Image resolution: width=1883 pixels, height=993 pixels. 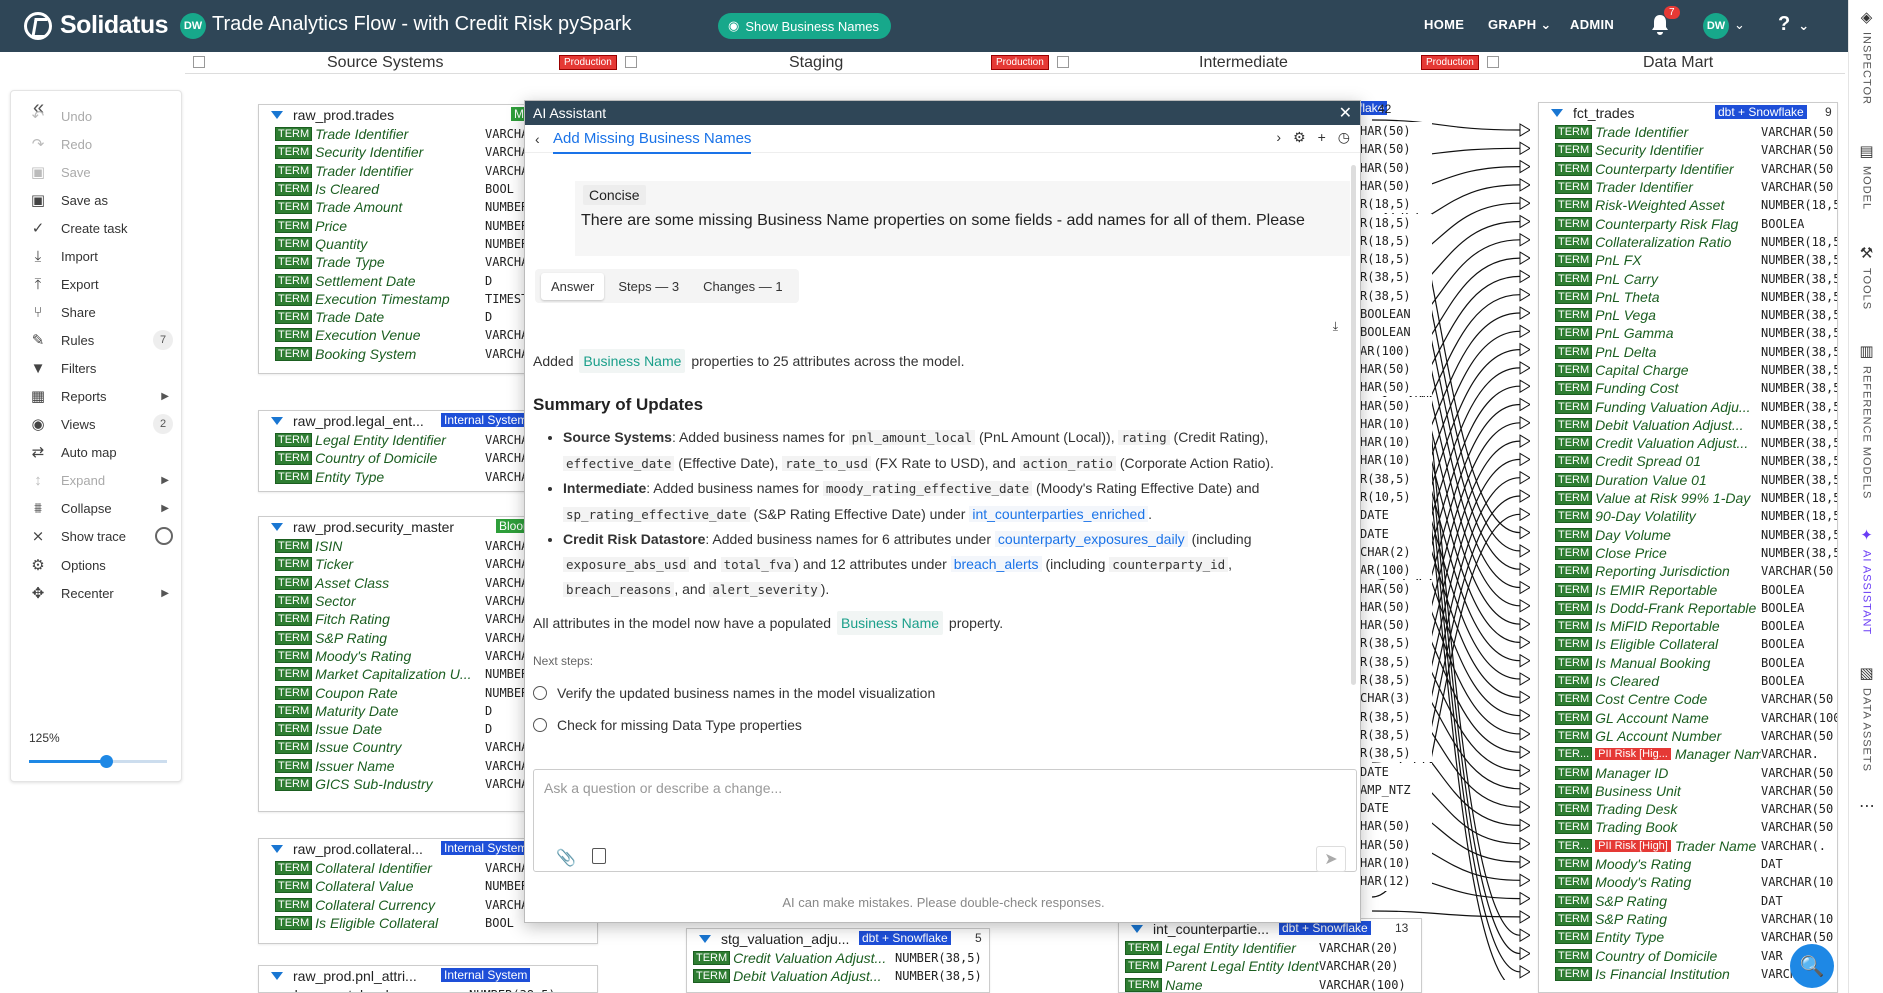 I want to click on field-row: TERM Reporting Jurisdiction VARCHAR(50, so click(x=1688, y=571).